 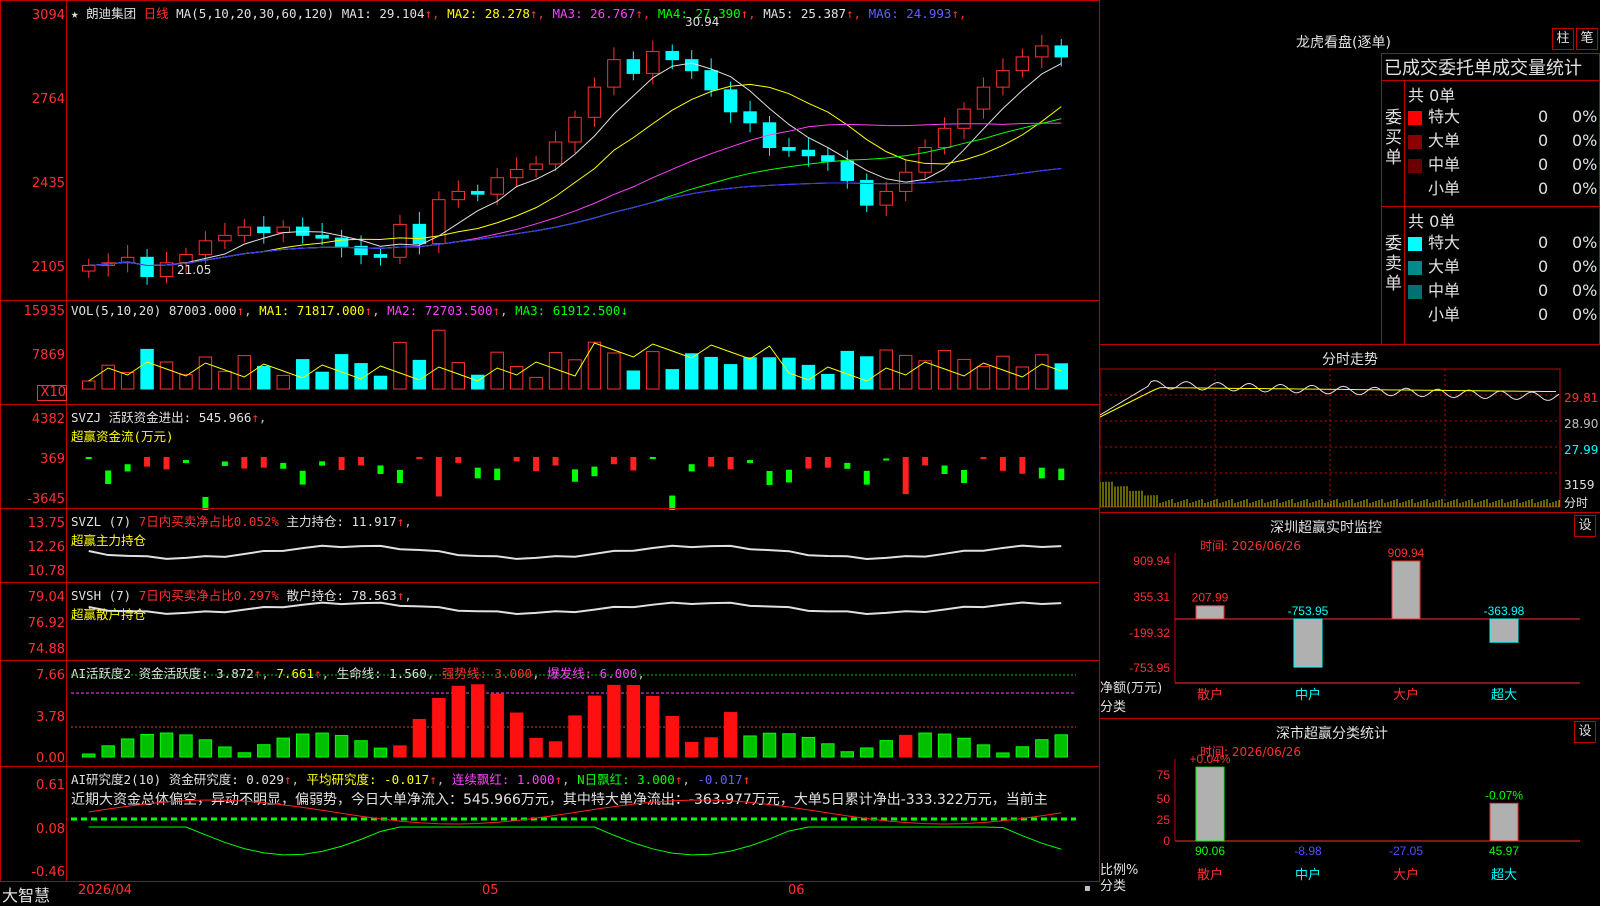 I want to click on ytick: 25, so click(x=1164, y=820).